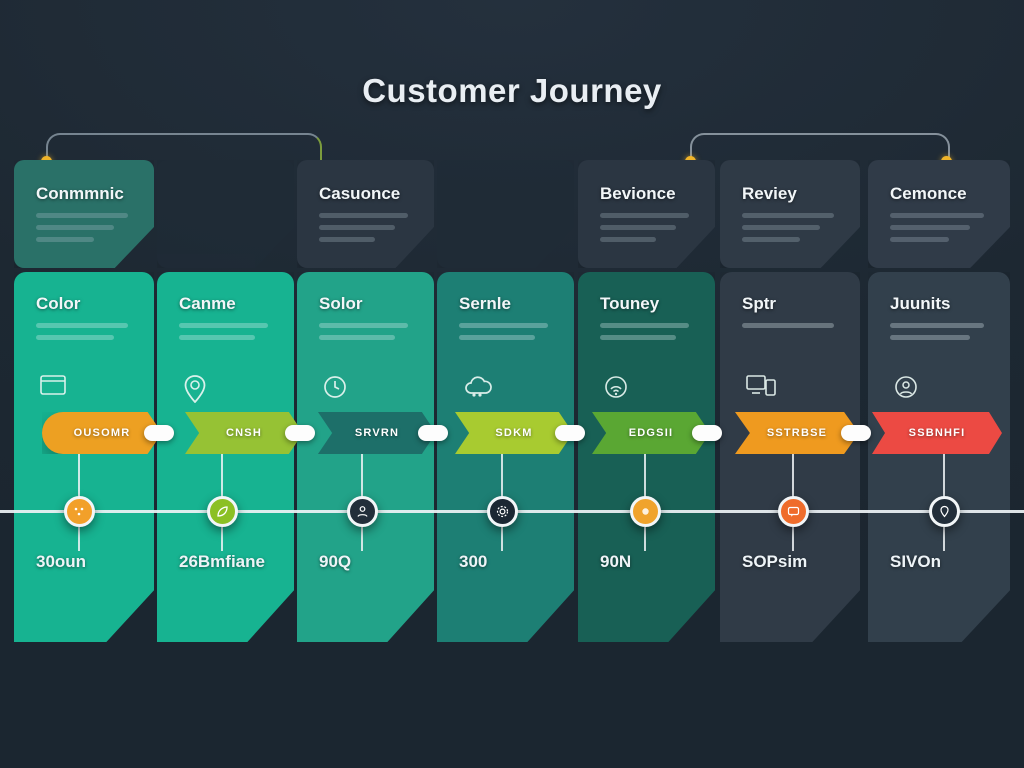  I want to click on chat-icon, so click(793, 511).